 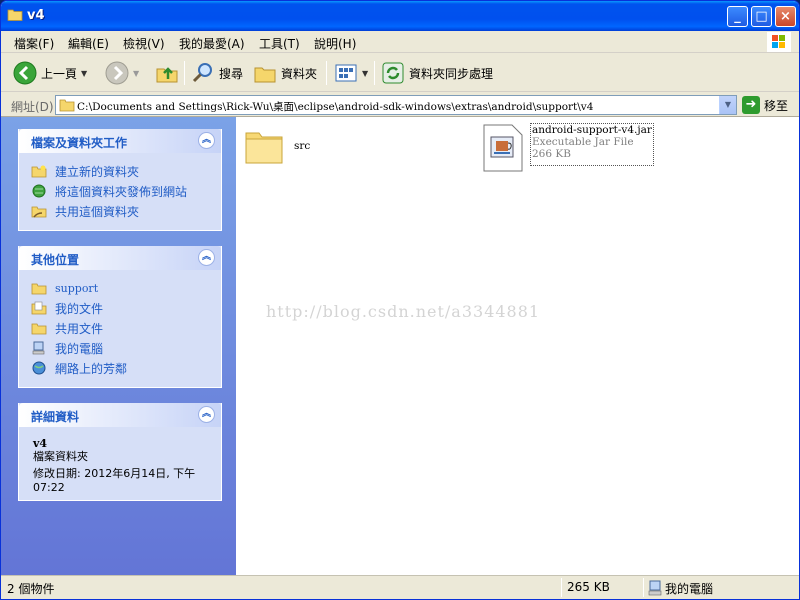 What do you see at coordinates (25, 73) in the screenshot?
I see `back-arrow-icon` at bounding box center [25, 73].